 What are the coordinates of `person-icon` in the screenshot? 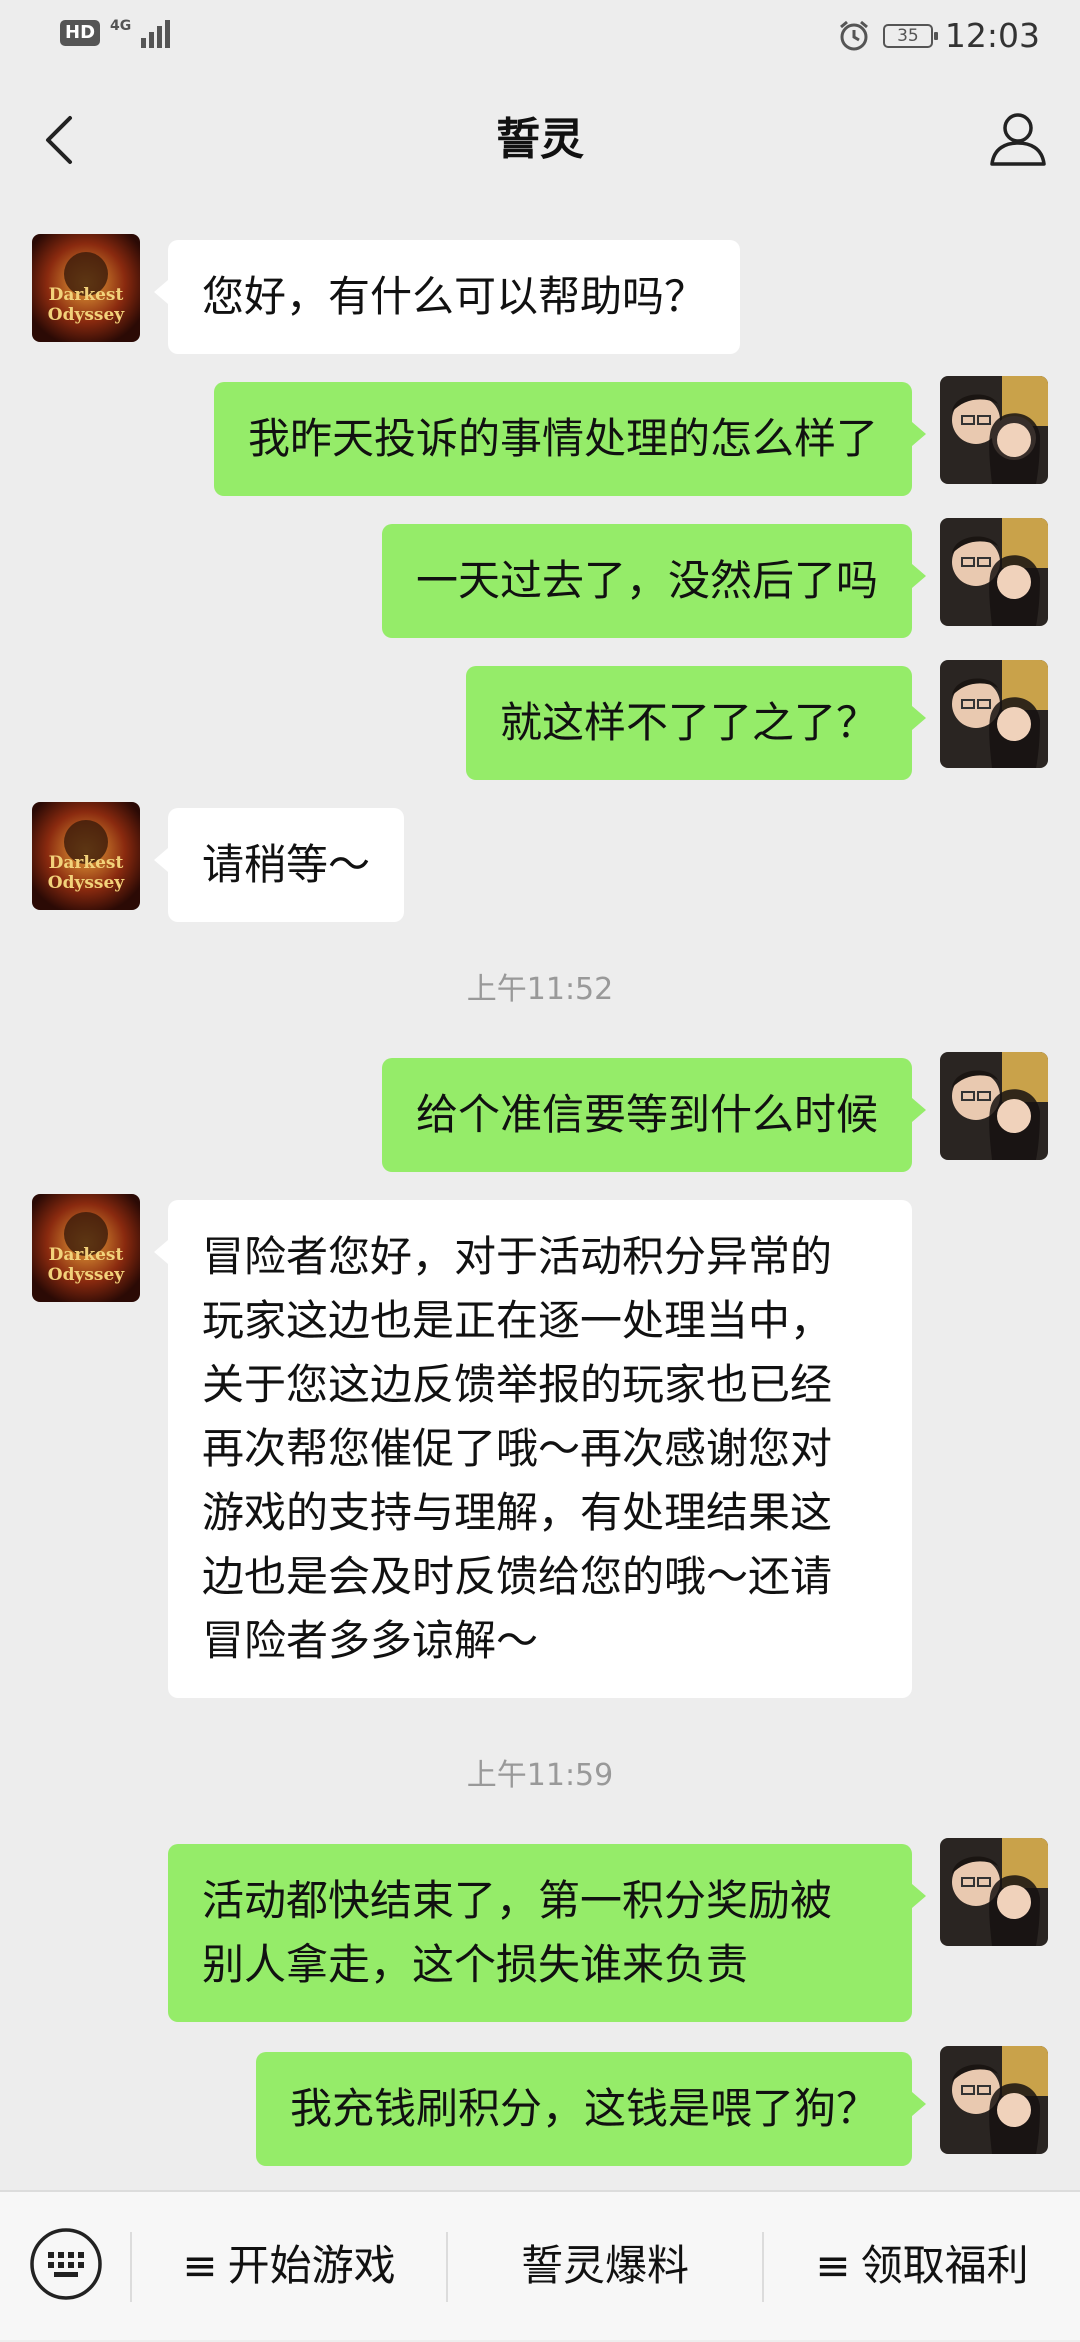 It's located at (1018, 138).